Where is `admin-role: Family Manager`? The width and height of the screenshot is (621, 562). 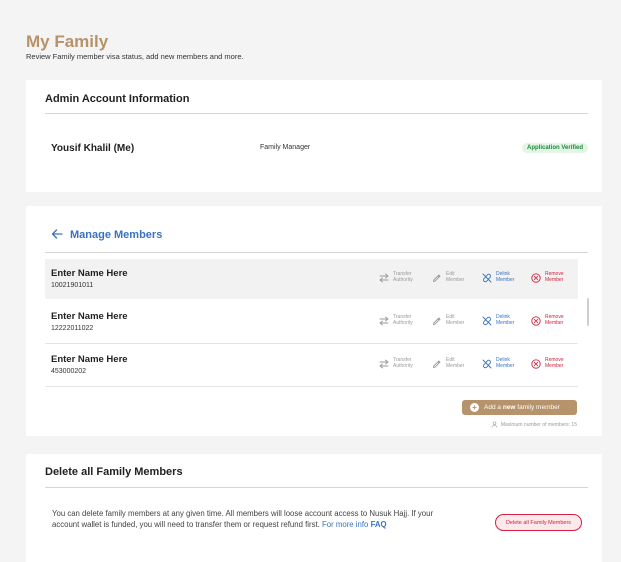
admin-role: Family Manager is located at coordinates (285, 147).